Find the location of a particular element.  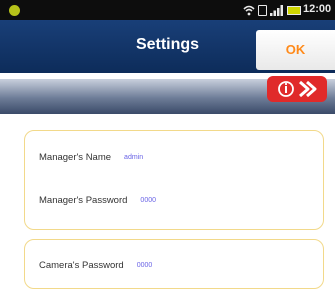

manager-name-row: Manager's Name admin is located at coordinates (91, 157).